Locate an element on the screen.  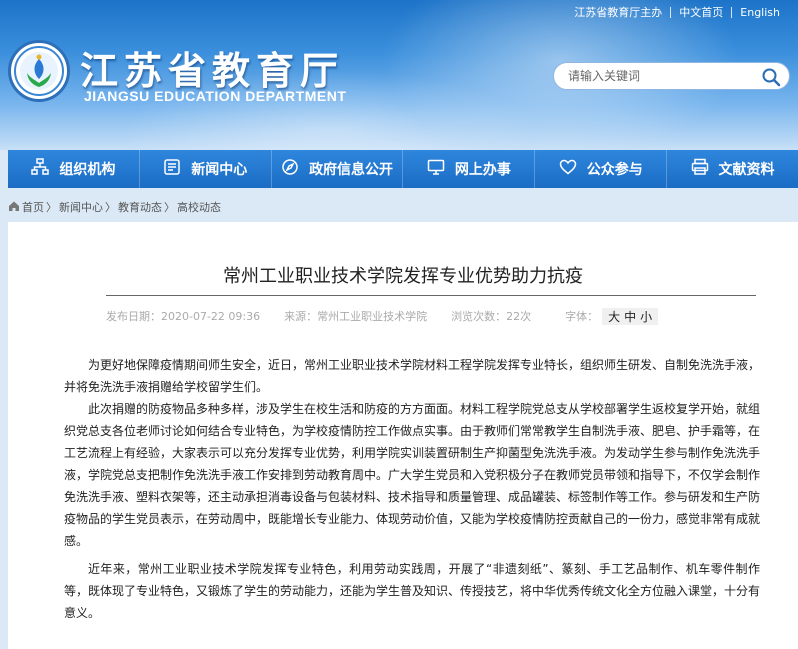
nav-label: 公众参与 is located at coordinates (614, 170).